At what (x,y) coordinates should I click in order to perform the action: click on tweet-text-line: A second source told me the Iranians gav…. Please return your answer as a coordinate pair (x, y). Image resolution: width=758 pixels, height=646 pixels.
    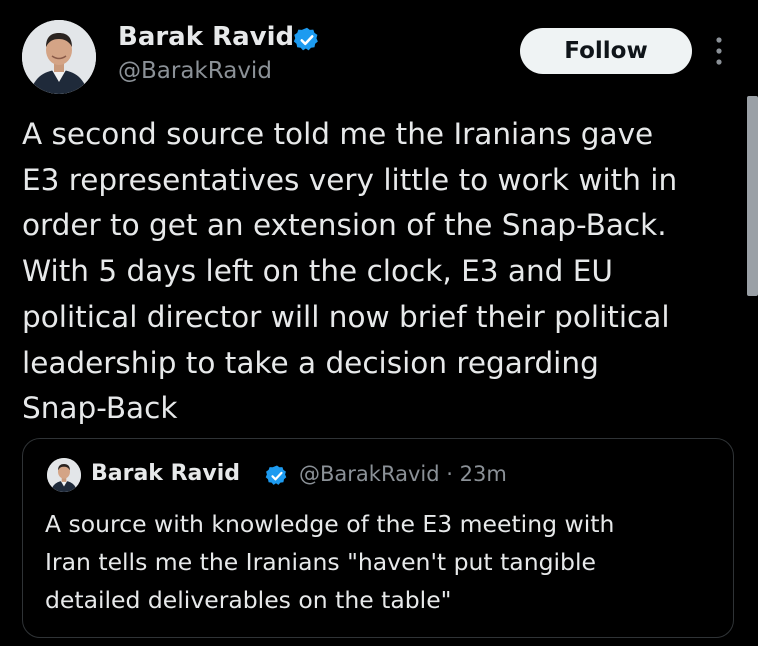
    Looking at the image, I should click on (338, 134).